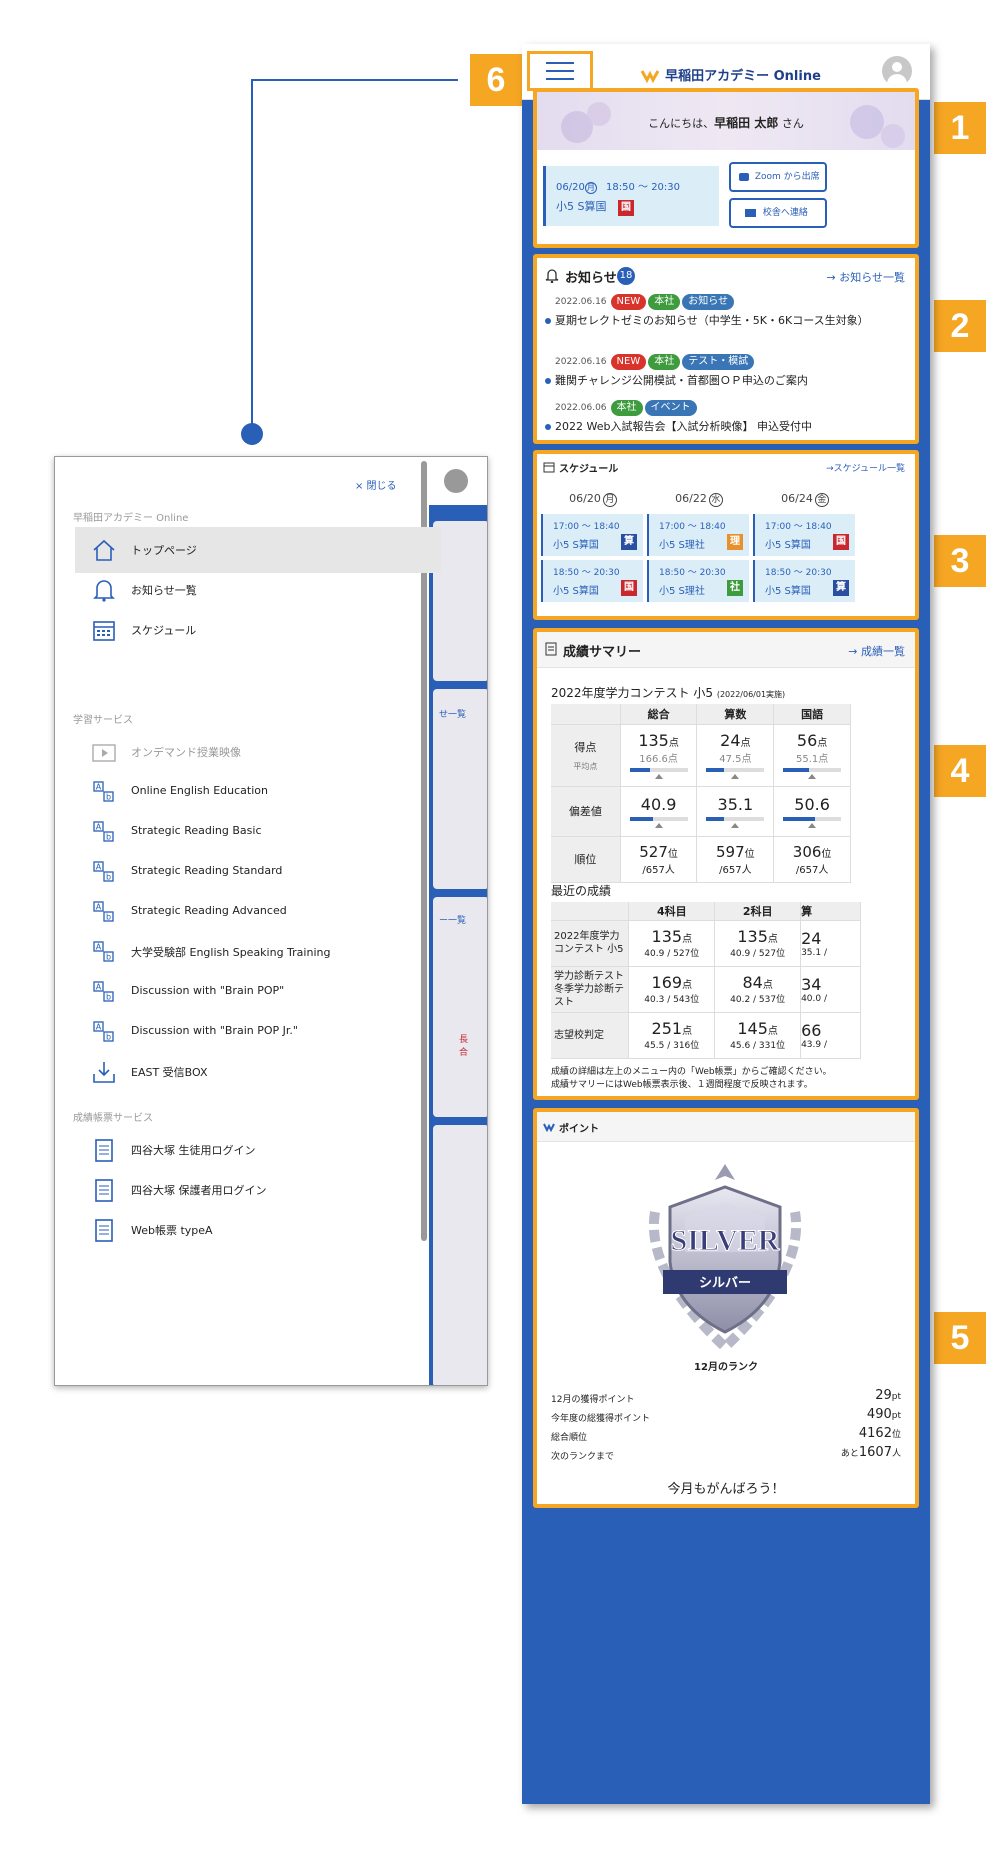 This screenshot has width=1000, height=1850. What do you see at coordinates (866, 277) in the screenshot?
I see `news-list-link: → お知らせ一覧` at bounding box center [866, 277].